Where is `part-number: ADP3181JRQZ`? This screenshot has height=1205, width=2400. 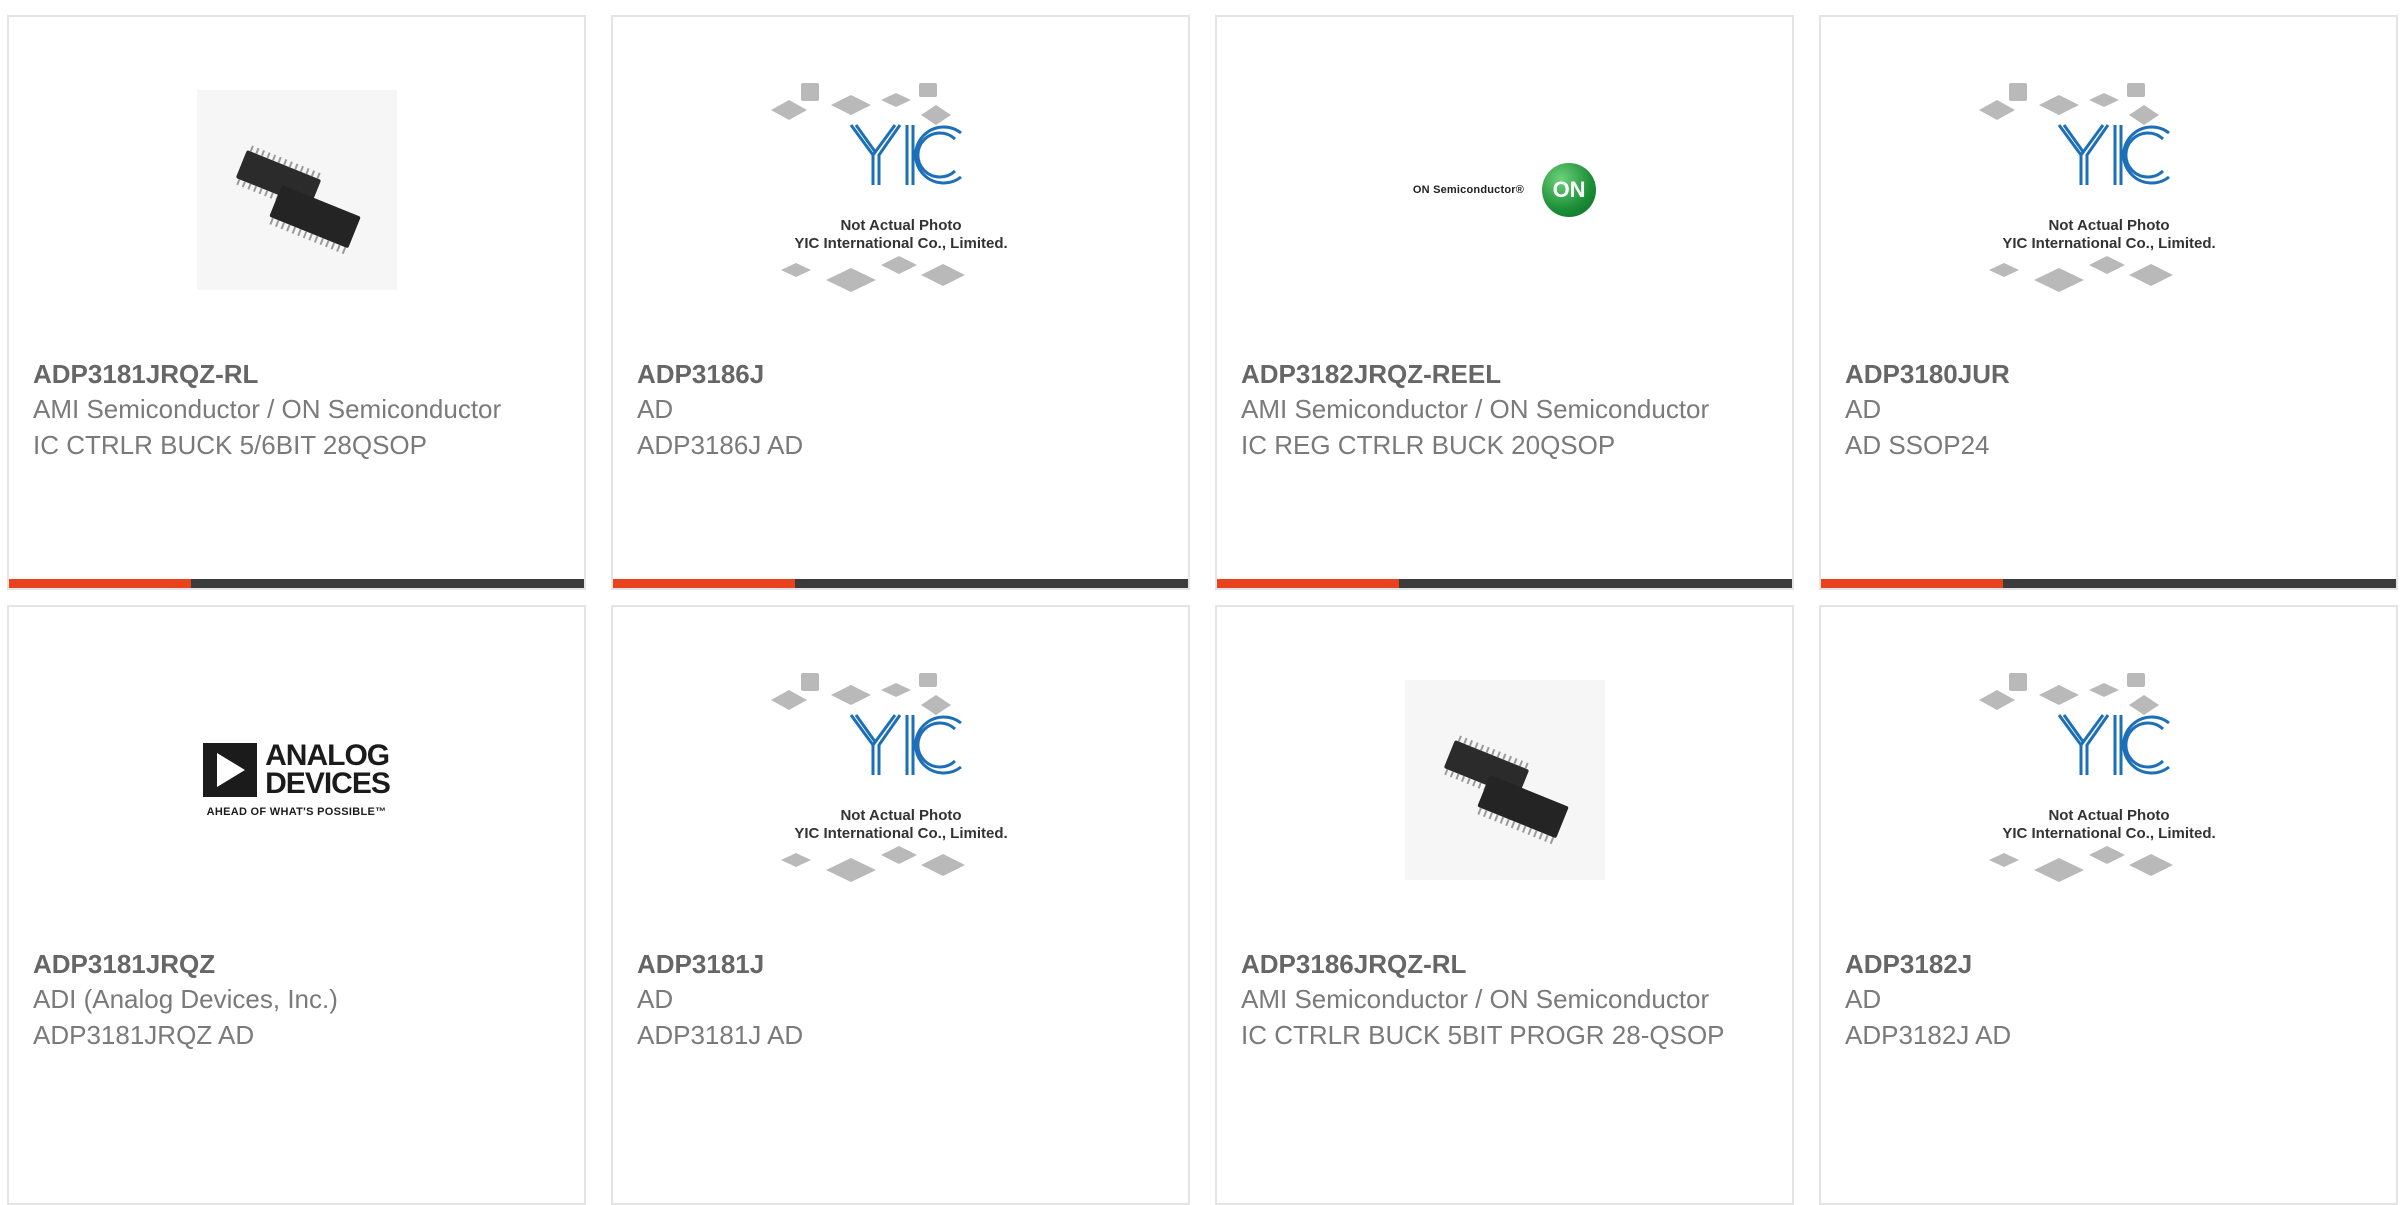 part-number: ADP3181JRQZ is located at coordinates (296, 964).